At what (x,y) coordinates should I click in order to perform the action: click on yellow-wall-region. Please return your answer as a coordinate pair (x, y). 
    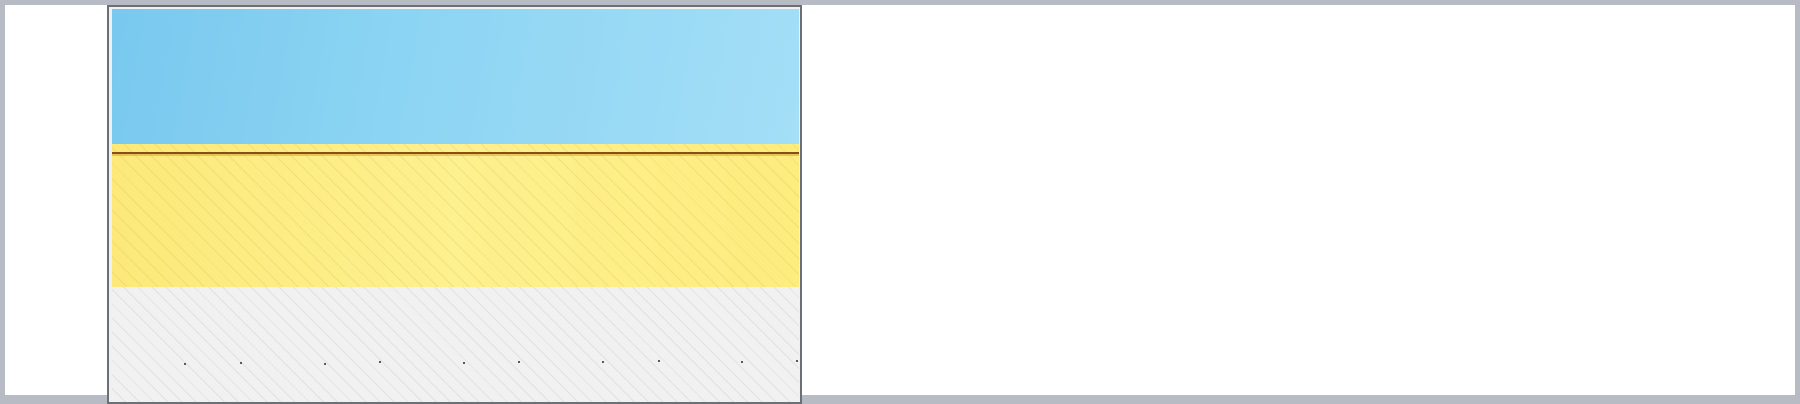
    Looking at the image, I should click on (455, 215).